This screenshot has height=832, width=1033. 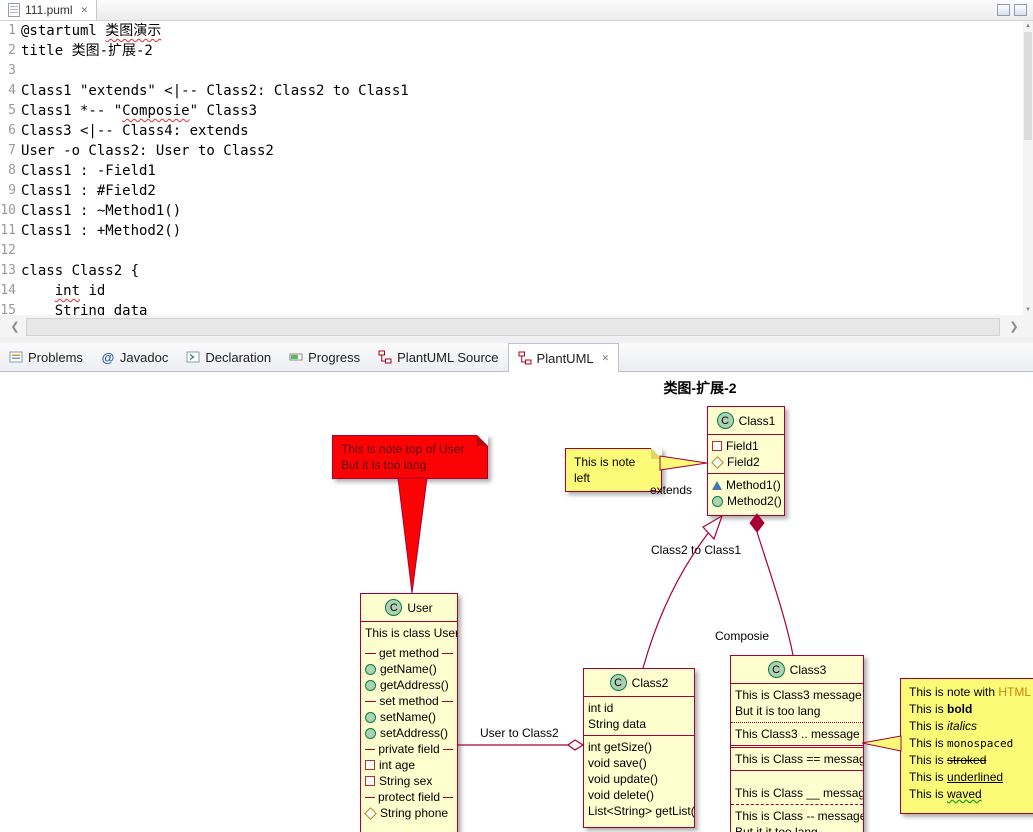 What do you see at coordinates (742, 636) in the screenshot?
I see `edge-label-composie: Composie` at bounding box center [742, 636].